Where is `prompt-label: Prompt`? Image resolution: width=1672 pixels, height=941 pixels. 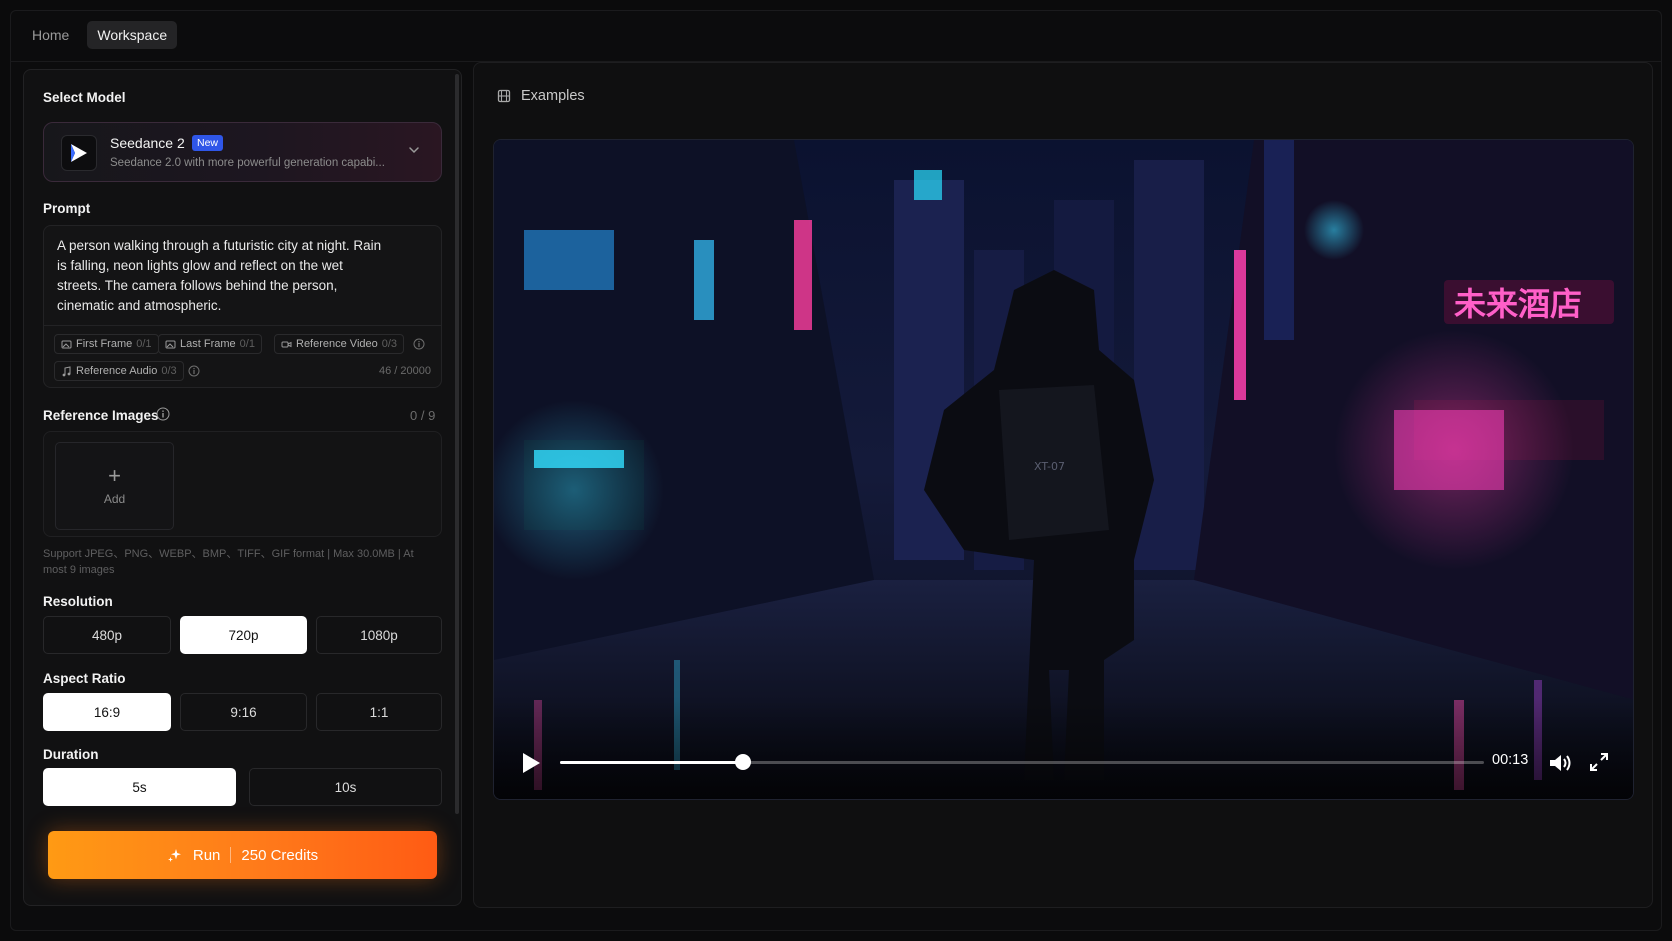 prompt-label: Prompt is located at coordinates (67, 208).